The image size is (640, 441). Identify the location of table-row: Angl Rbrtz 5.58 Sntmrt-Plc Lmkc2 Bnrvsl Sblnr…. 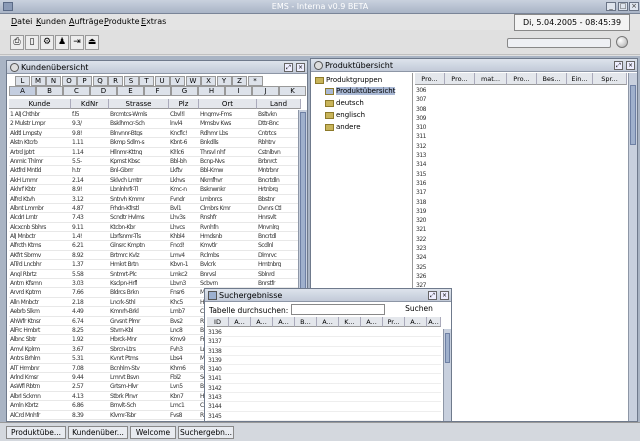
(155, 275).